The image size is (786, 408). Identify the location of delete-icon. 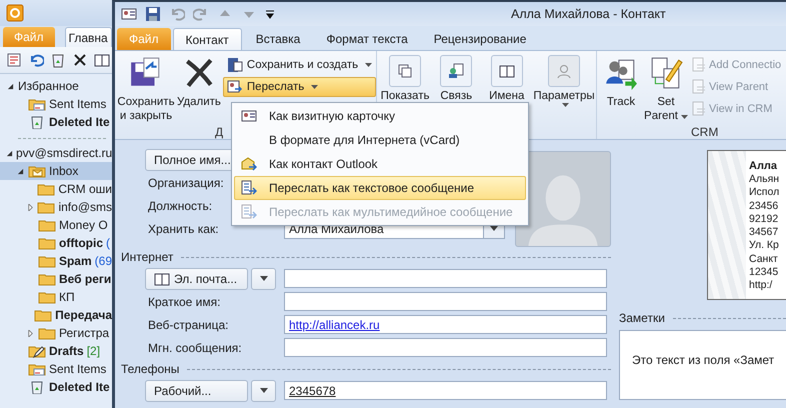
(80, 60).